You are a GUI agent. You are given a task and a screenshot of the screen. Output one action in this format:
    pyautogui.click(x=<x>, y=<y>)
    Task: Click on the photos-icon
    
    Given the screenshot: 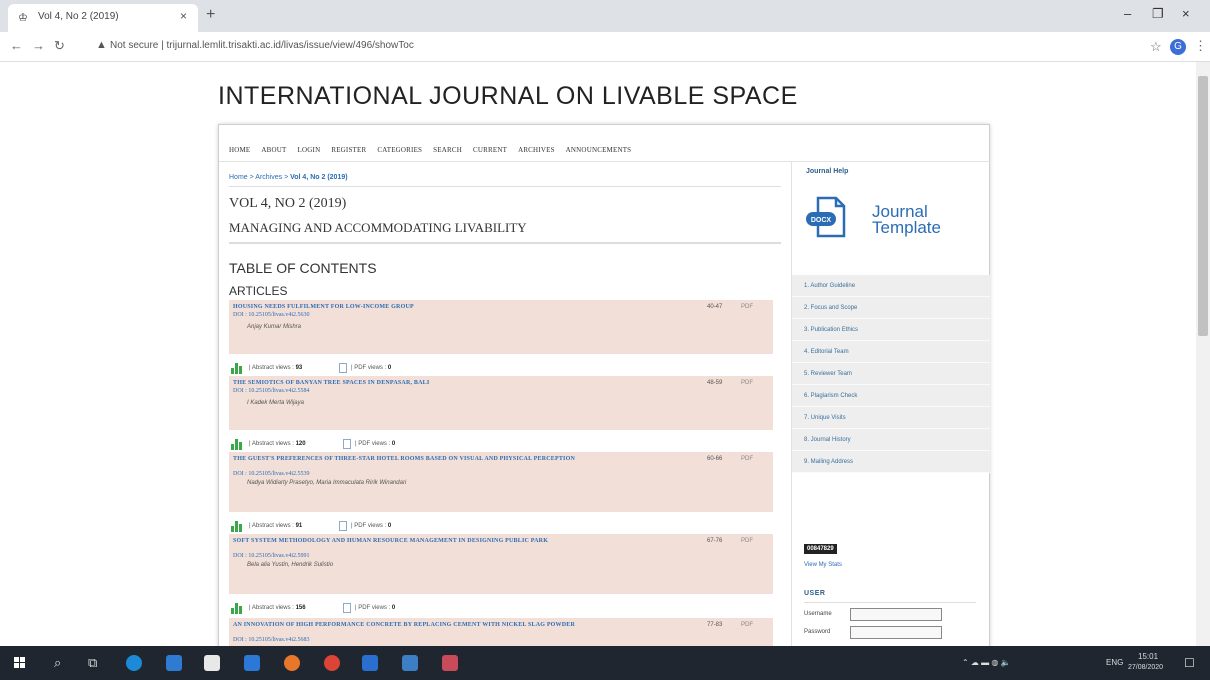 What is the action you would take?
    pyautogui.click(x=410, y=663)
    